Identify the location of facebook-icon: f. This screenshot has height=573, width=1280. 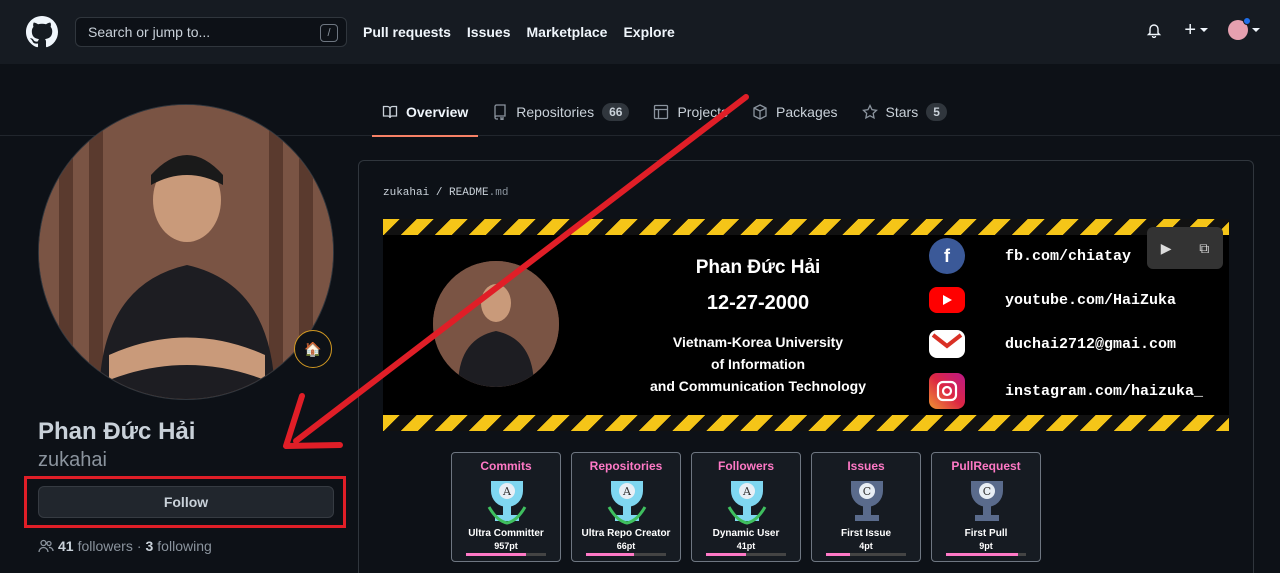
(947, 256).